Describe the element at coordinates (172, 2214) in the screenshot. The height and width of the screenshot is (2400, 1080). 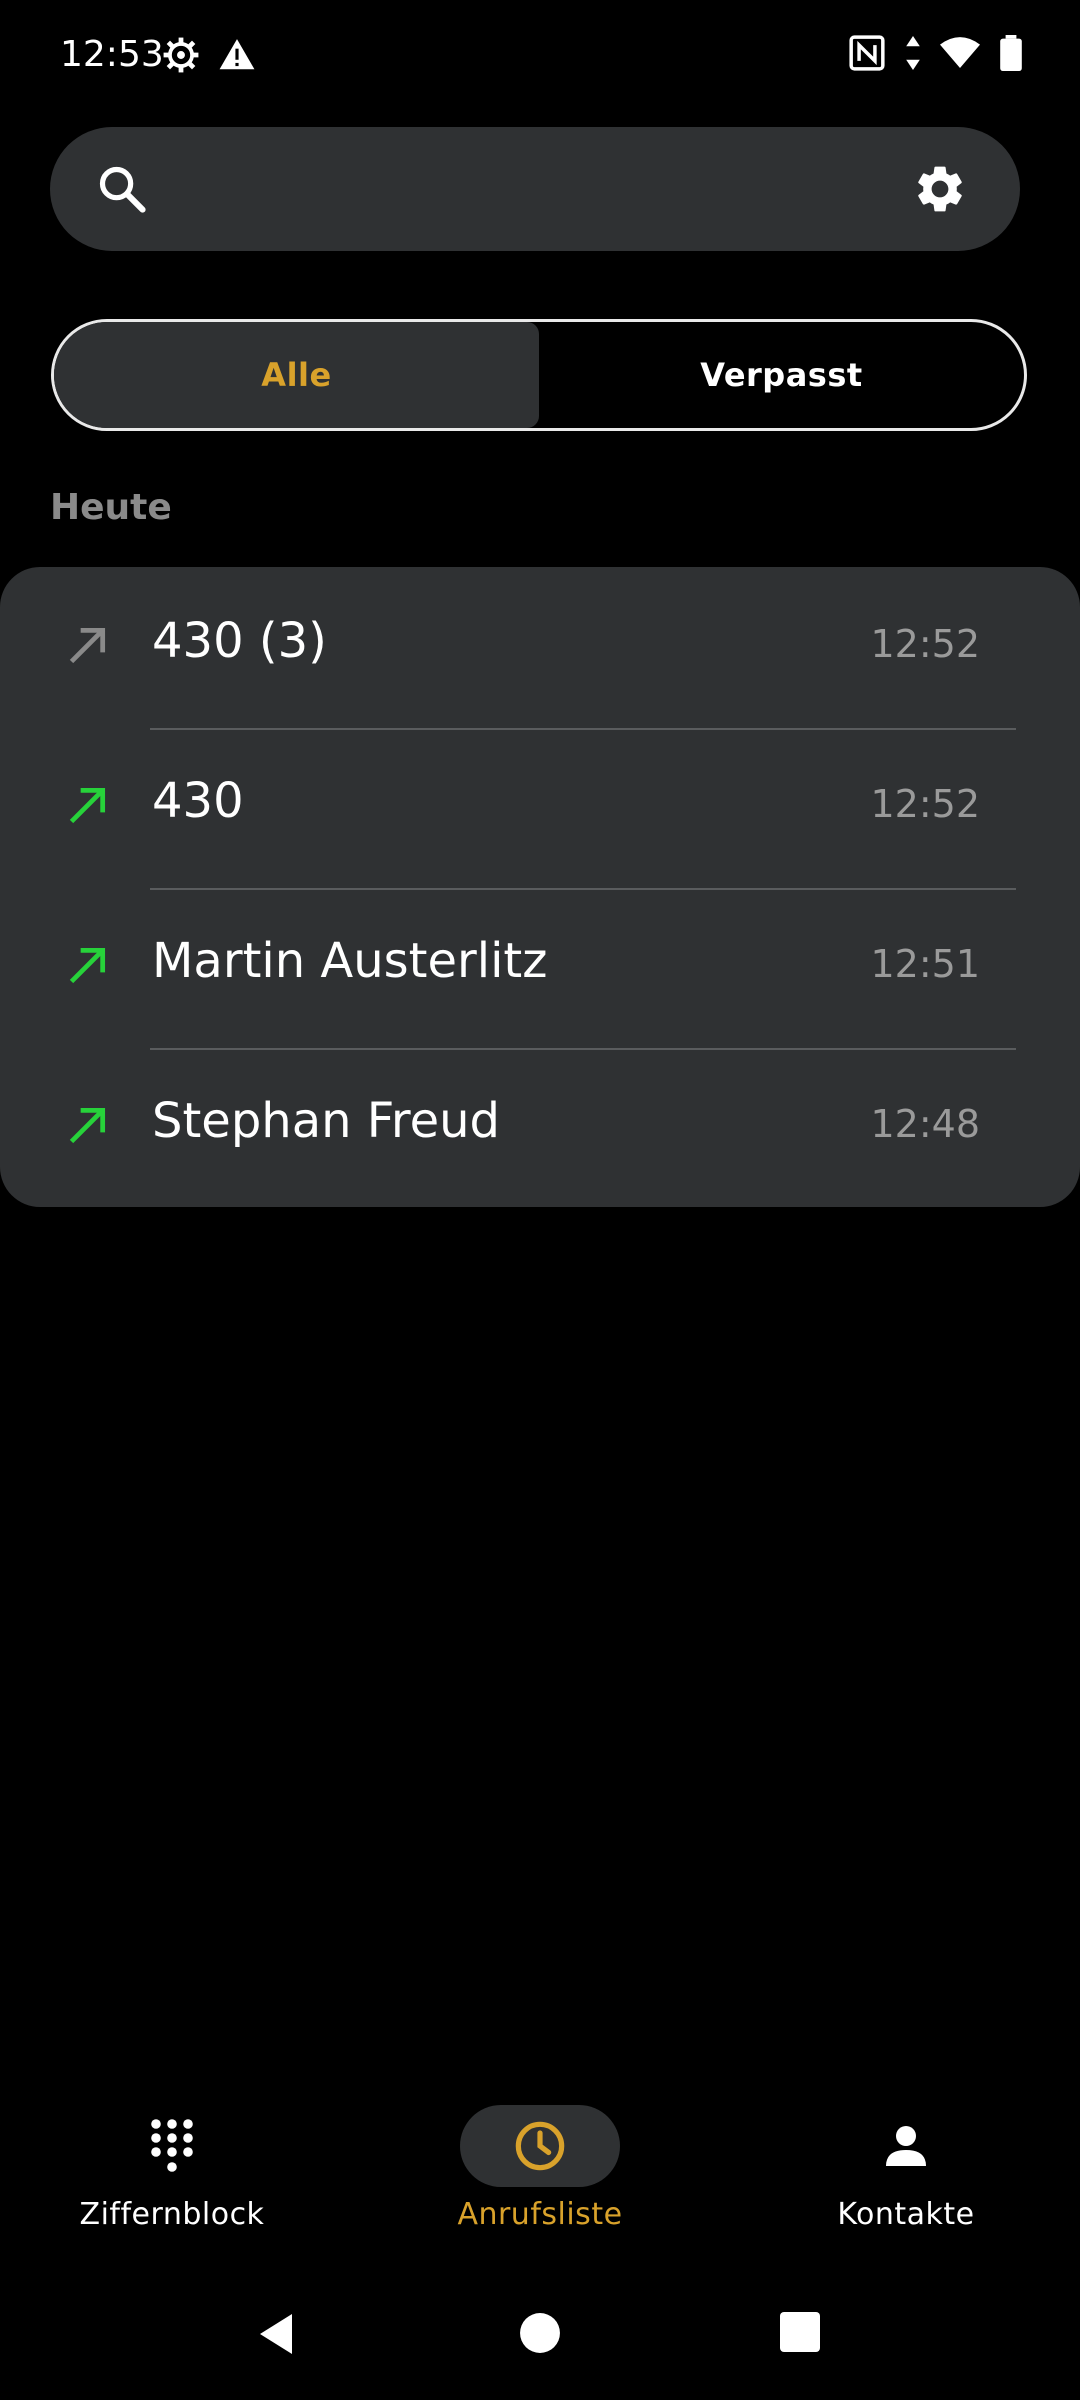
I see `nav-label: Ziffernblock` at that location.